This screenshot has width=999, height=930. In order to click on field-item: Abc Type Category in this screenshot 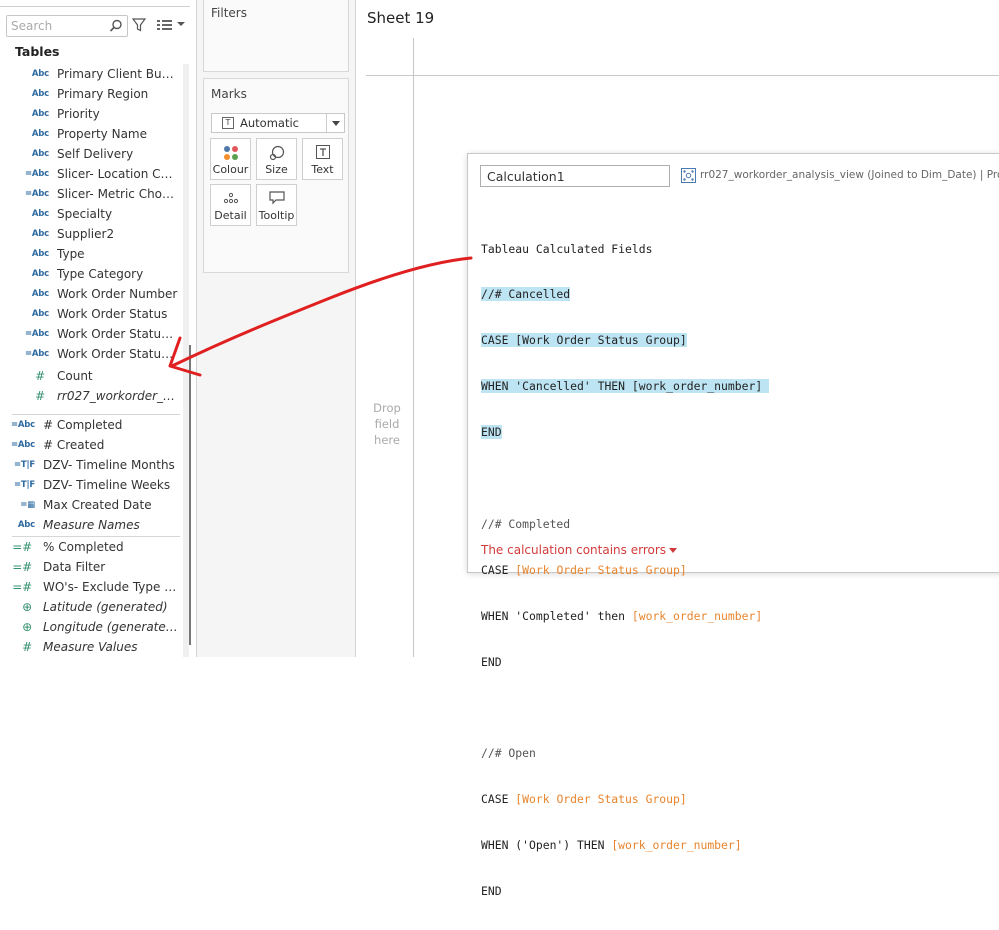, I will do `click(91, 274)`.